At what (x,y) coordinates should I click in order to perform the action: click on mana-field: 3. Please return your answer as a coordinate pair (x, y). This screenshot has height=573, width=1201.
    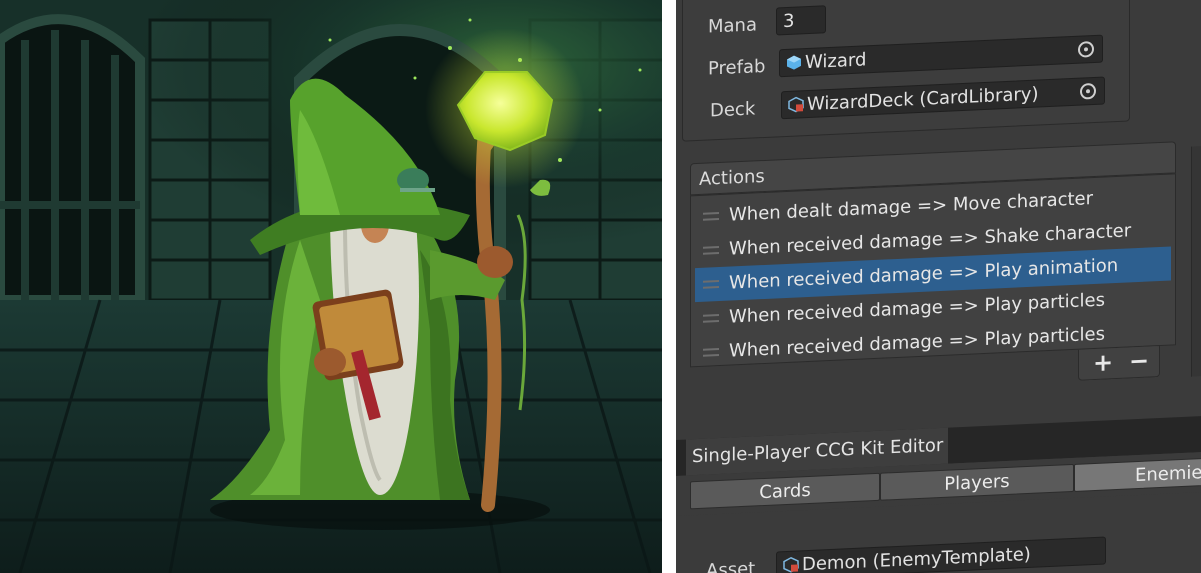
    Looking at the image, I should click on (801, 20).